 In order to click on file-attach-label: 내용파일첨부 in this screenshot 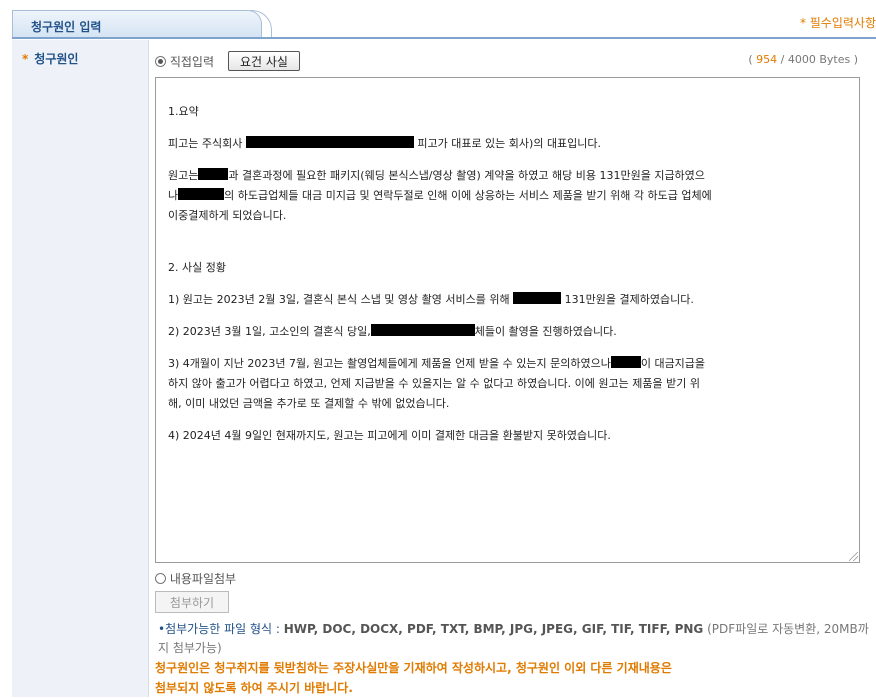, I will do `click(203, 579)`.